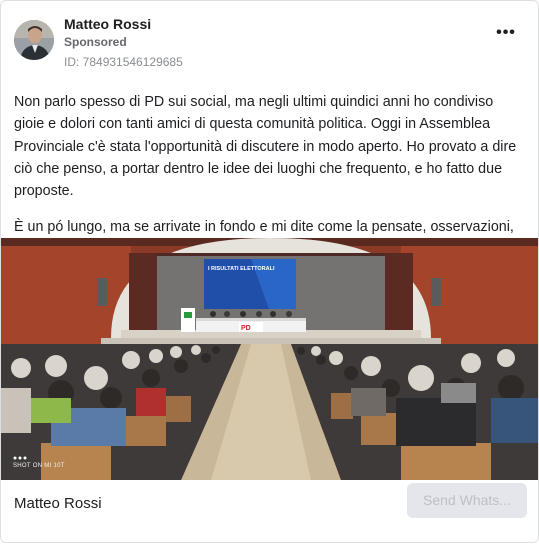  Describe the element at coordinates (246, 328) in the screenshot. I see `podium-logo: PD` at that location.